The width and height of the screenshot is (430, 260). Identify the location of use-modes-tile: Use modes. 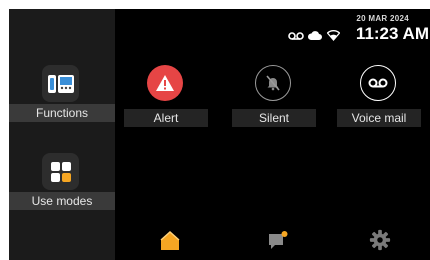
(62, 179).